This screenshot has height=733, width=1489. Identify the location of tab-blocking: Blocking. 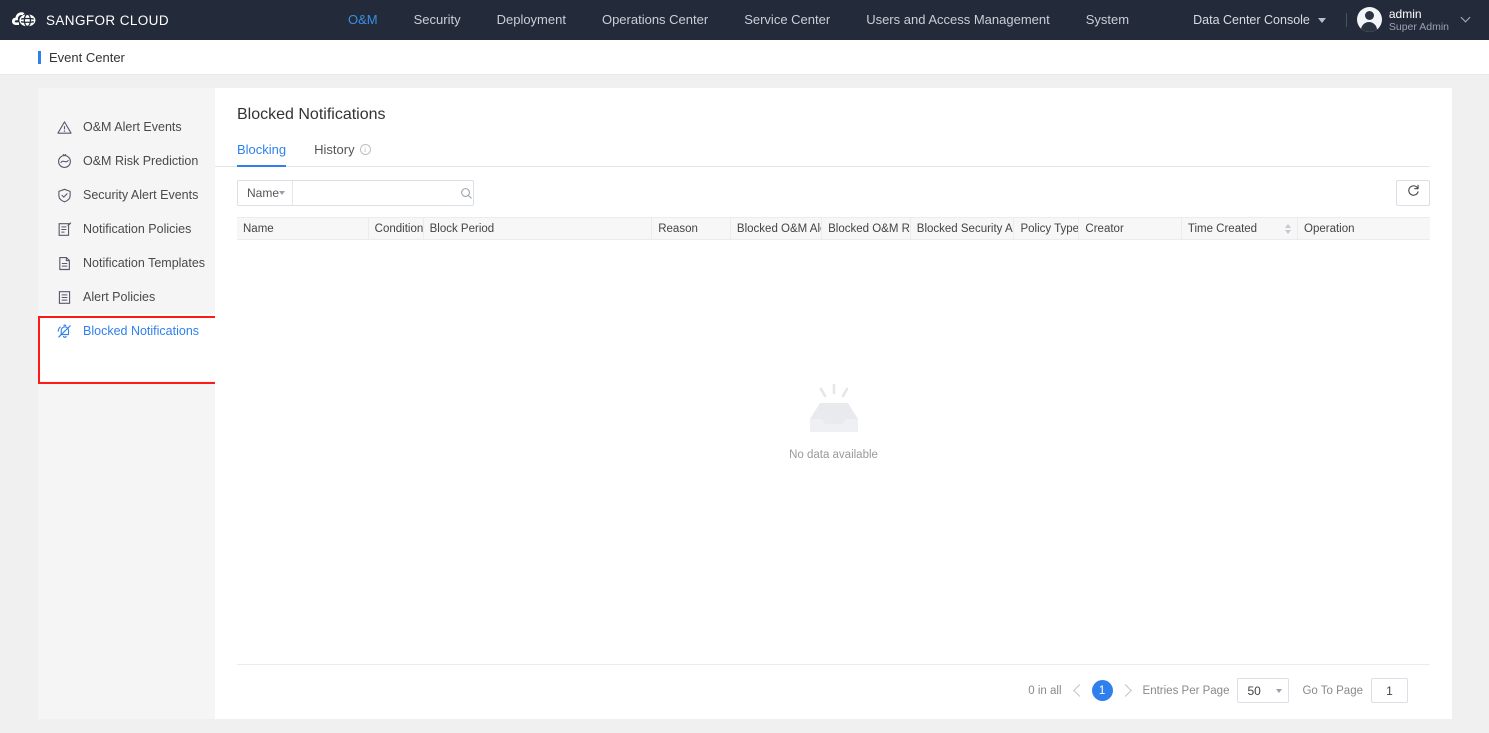
(262, 154).